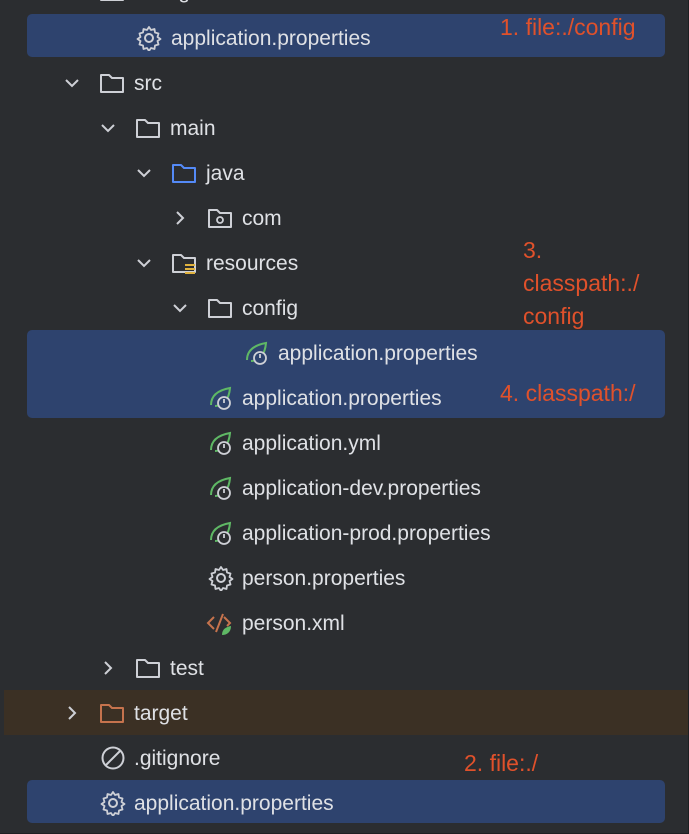 The image size is (689, 834). I want to click on tree-row-classpath-config-application-properties: application.properties, so click(344, 353).